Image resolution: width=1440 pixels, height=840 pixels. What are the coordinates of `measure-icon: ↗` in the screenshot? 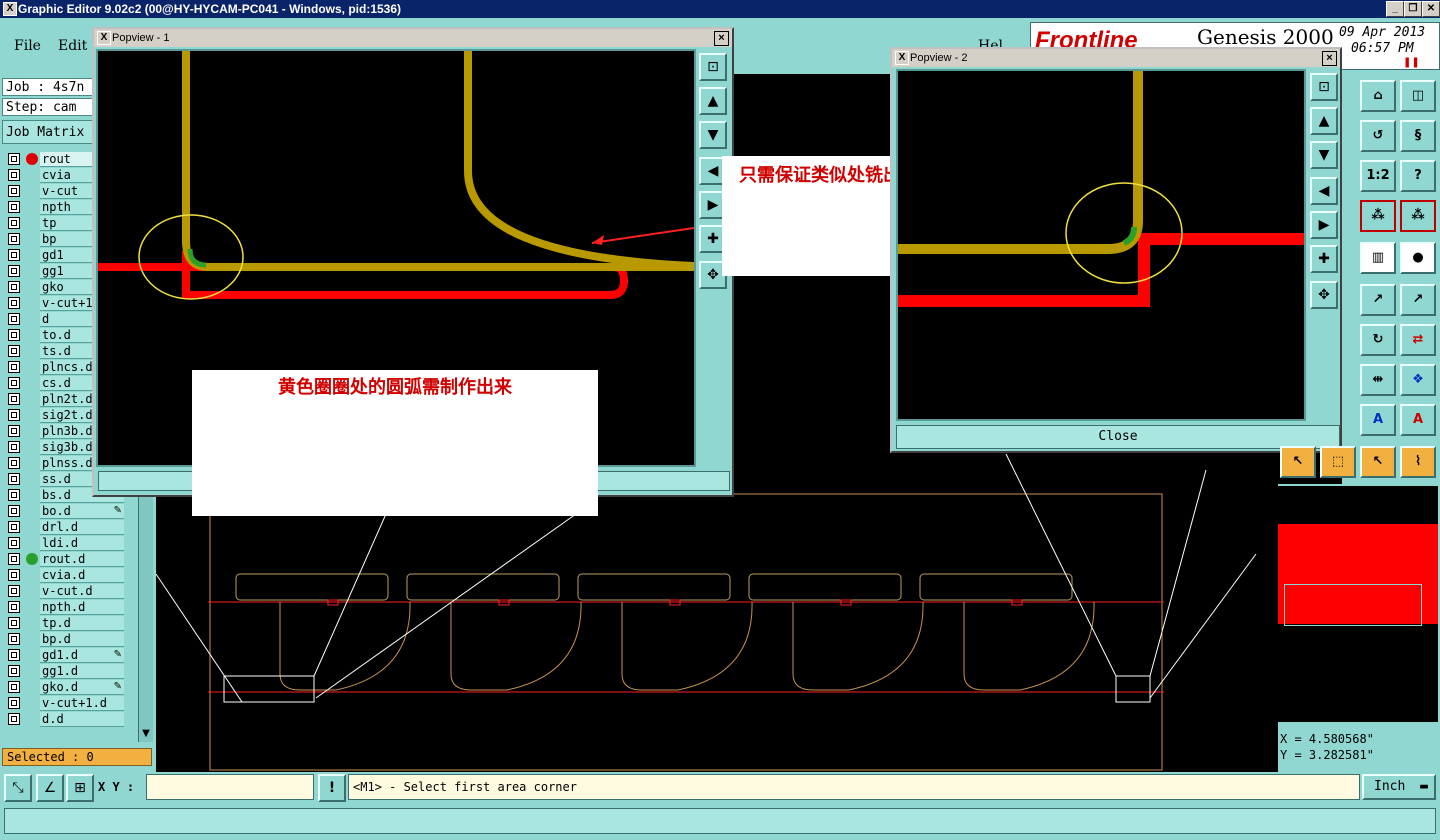 It's located at (1378, 300).